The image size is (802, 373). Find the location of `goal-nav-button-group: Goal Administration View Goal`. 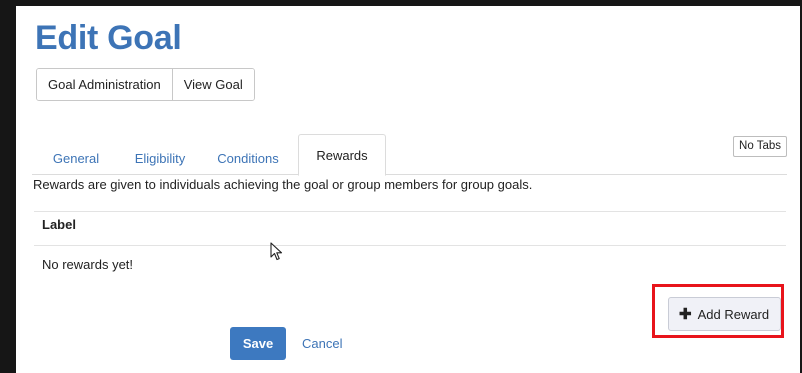

goal-nav-button-group: Goal Administration View Goal is located at coordinates (145, 84).